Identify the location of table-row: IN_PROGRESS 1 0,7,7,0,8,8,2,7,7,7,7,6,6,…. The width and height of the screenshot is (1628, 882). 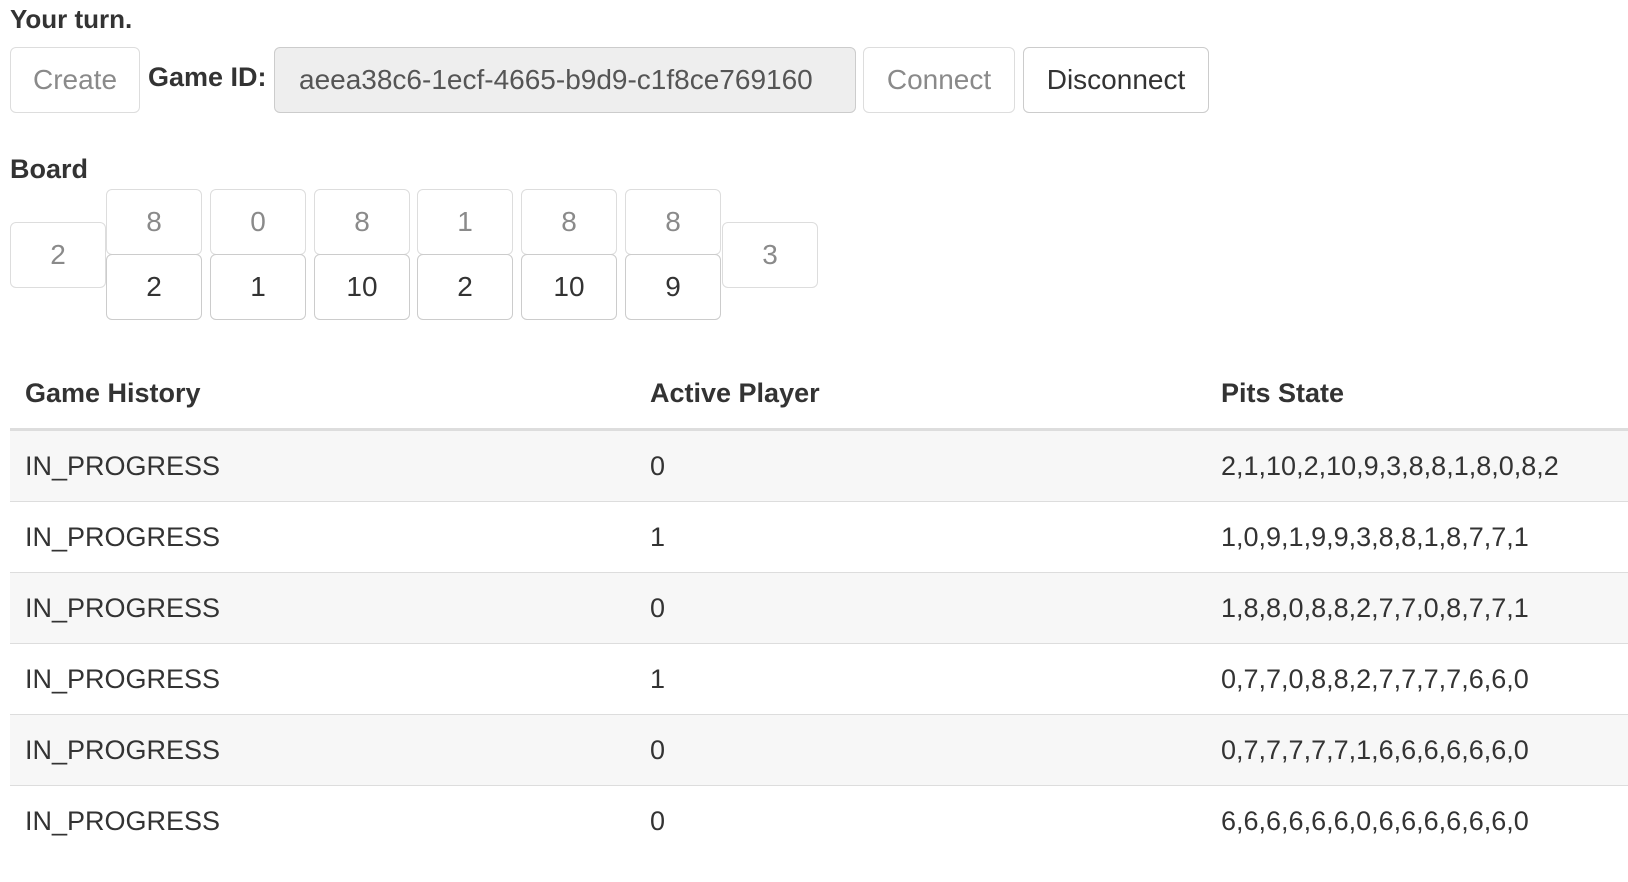
(819, 679).